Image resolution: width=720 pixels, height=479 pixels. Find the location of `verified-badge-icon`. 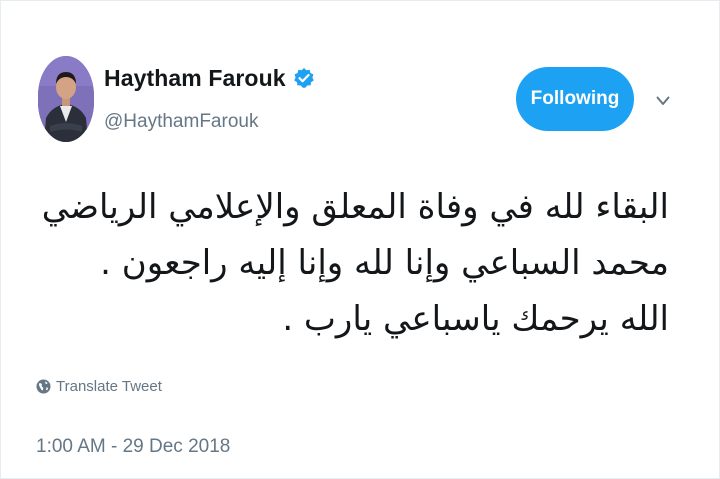

verified-badge-icon is located at coordinates (304, 78).